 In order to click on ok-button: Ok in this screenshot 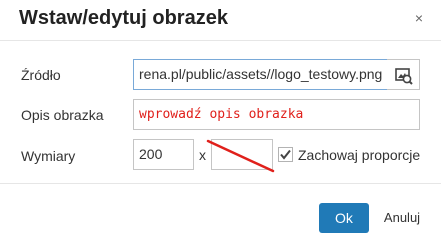, I will do `click(344, 218)`.